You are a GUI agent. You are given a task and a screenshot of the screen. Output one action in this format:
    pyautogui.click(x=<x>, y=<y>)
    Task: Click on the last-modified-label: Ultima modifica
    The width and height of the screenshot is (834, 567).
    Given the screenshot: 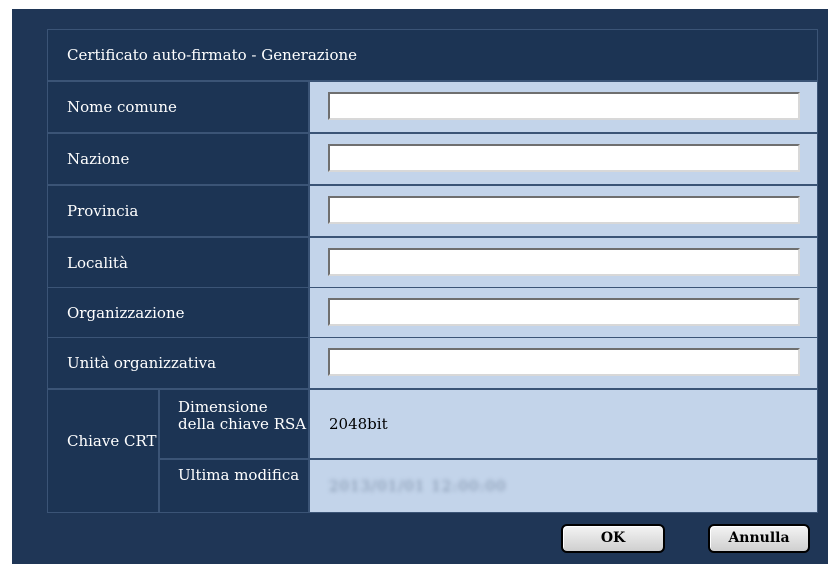 What is the action you would take?
    pyautogui.click(x=234, y=486)
    